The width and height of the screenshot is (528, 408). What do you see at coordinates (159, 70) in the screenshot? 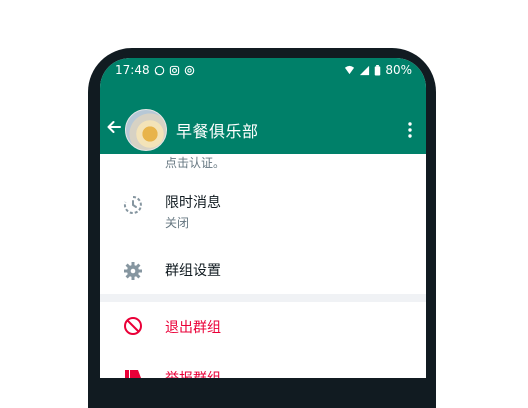
I see `whatsapp-icon` at bounding box center [159, 70].